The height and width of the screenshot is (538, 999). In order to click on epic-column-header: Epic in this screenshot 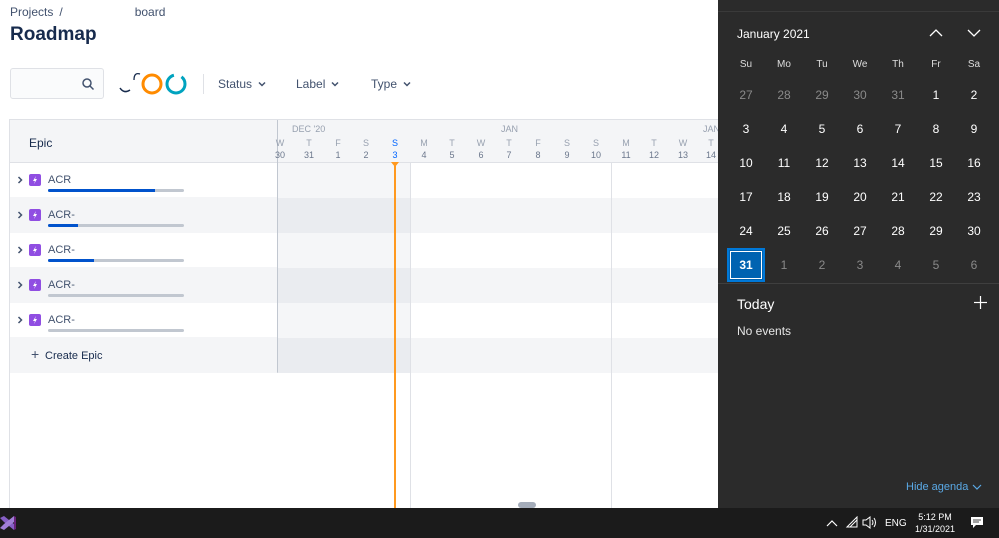, I will do `click(143, 141)`.